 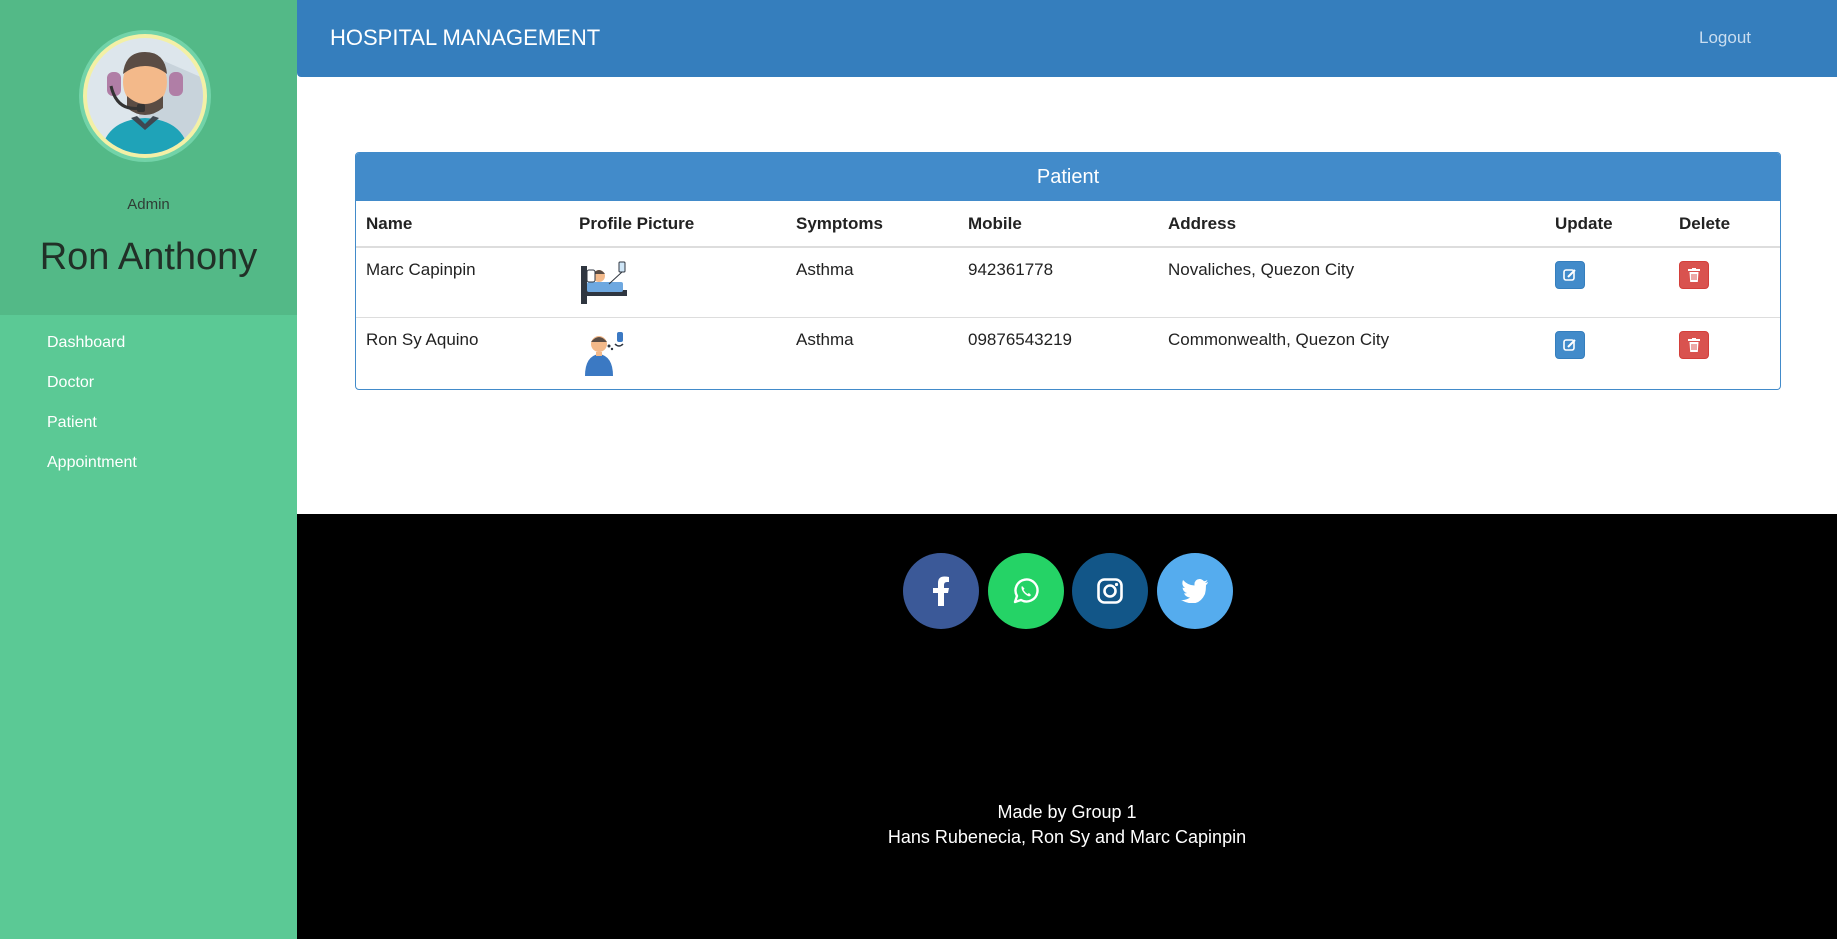 I want to click on cell-mobile: 942361778, so click(x=1058, y=282).